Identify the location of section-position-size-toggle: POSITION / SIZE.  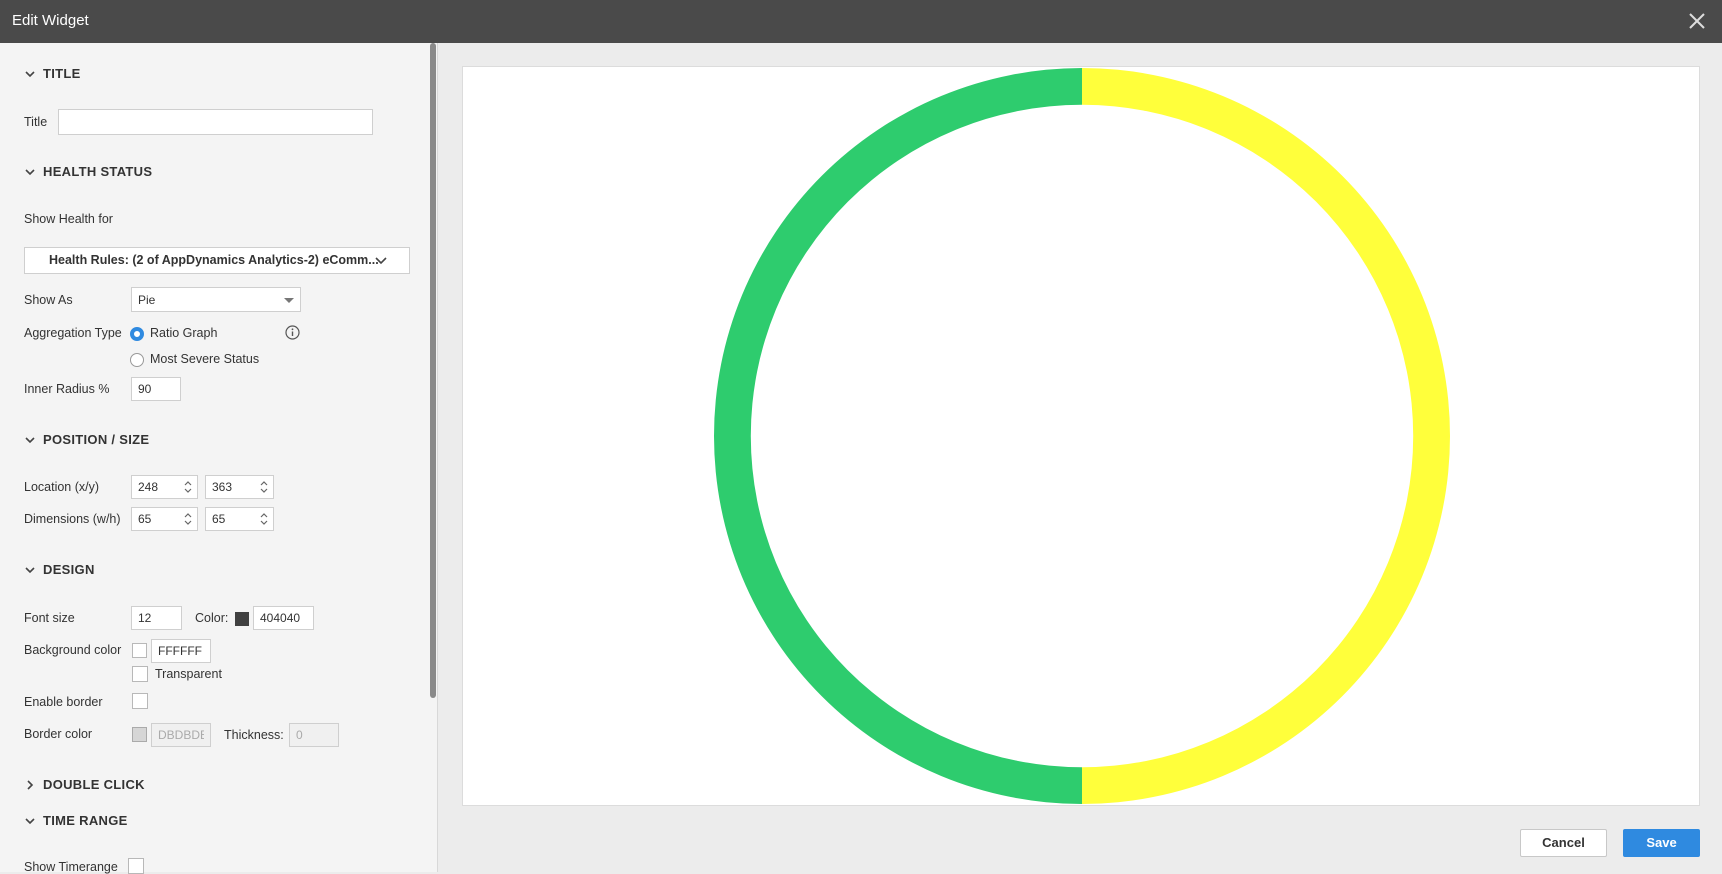
(86, 439).